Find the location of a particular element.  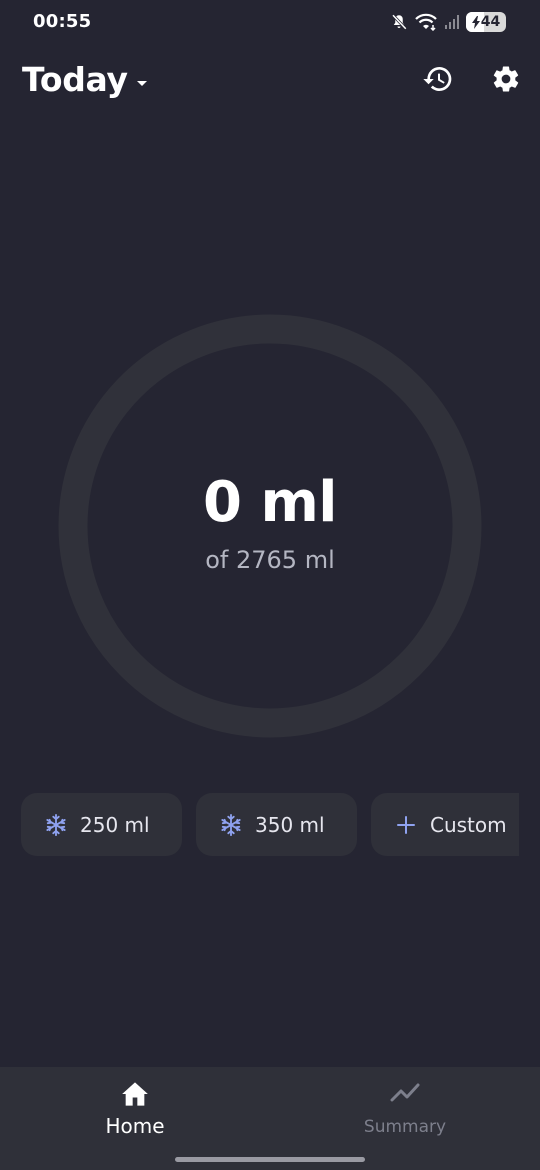

quick-add-row: 250 ml 350 ml Custom is located at coordinates (270, 825).